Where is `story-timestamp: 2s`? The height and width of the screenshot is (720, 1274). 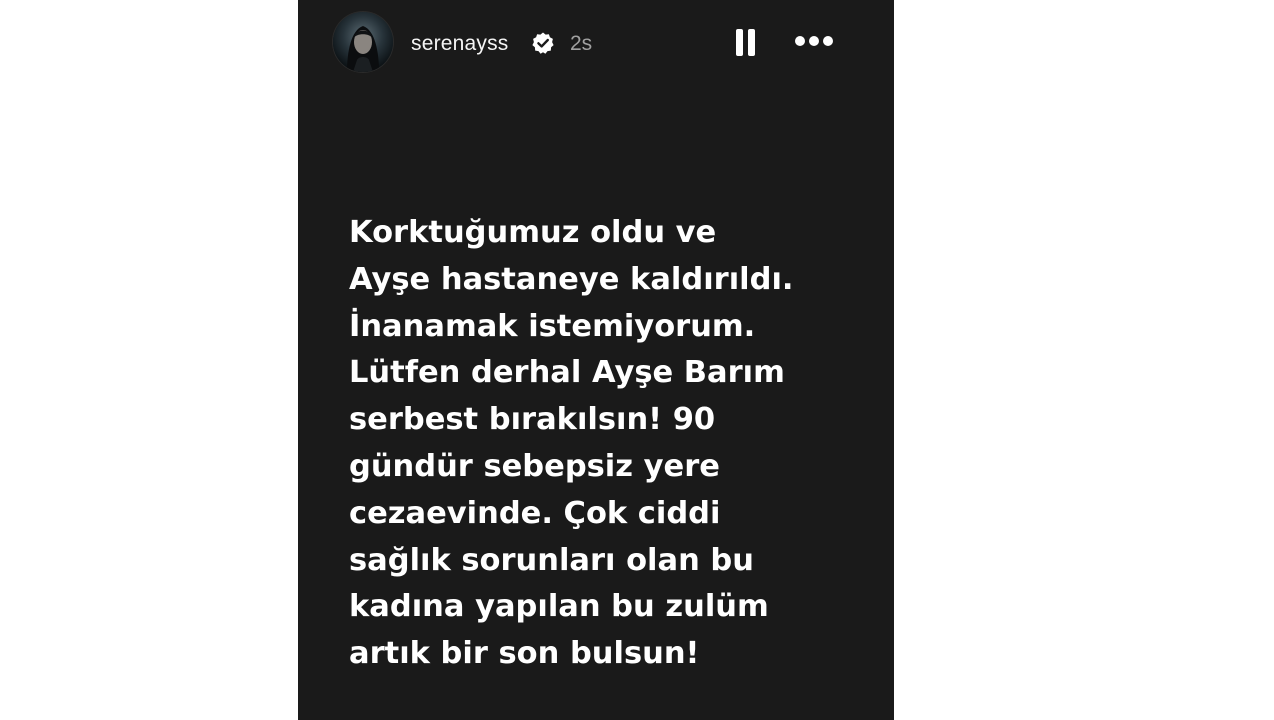
story-timestamp: 2s is located at coordinates (581, 43).